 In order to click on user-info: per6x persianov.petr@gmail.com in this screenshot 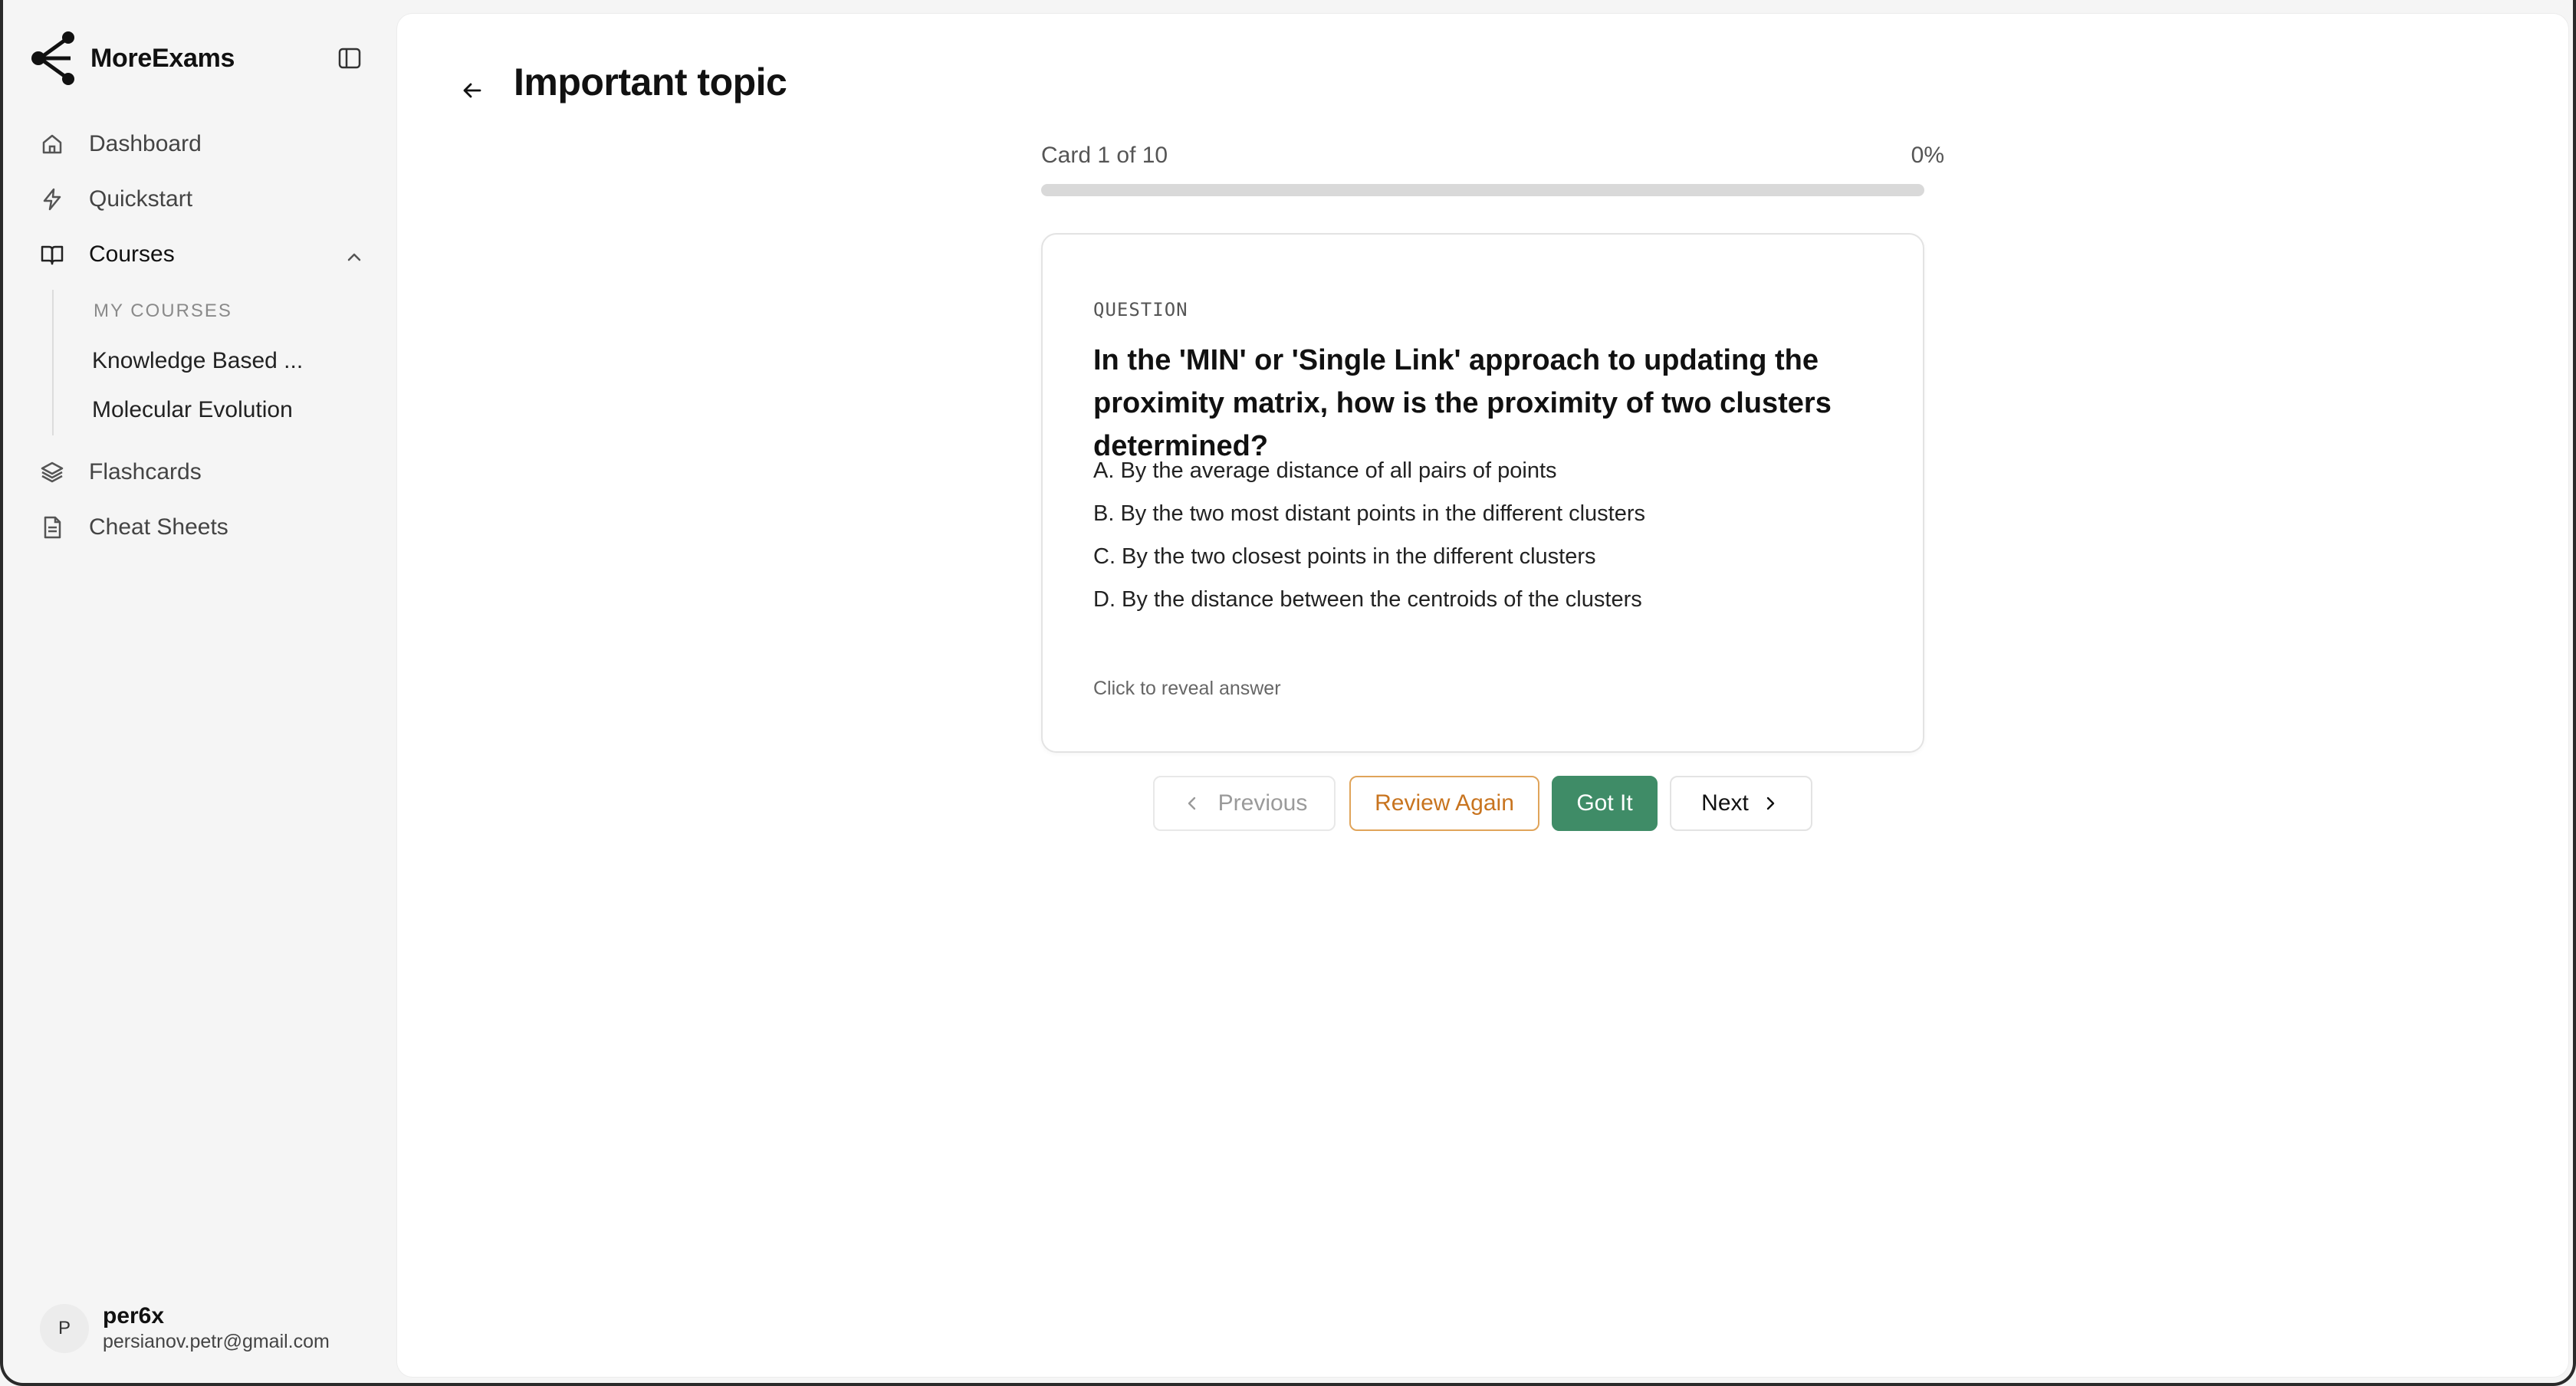, I will do `click(216, 1328)`.